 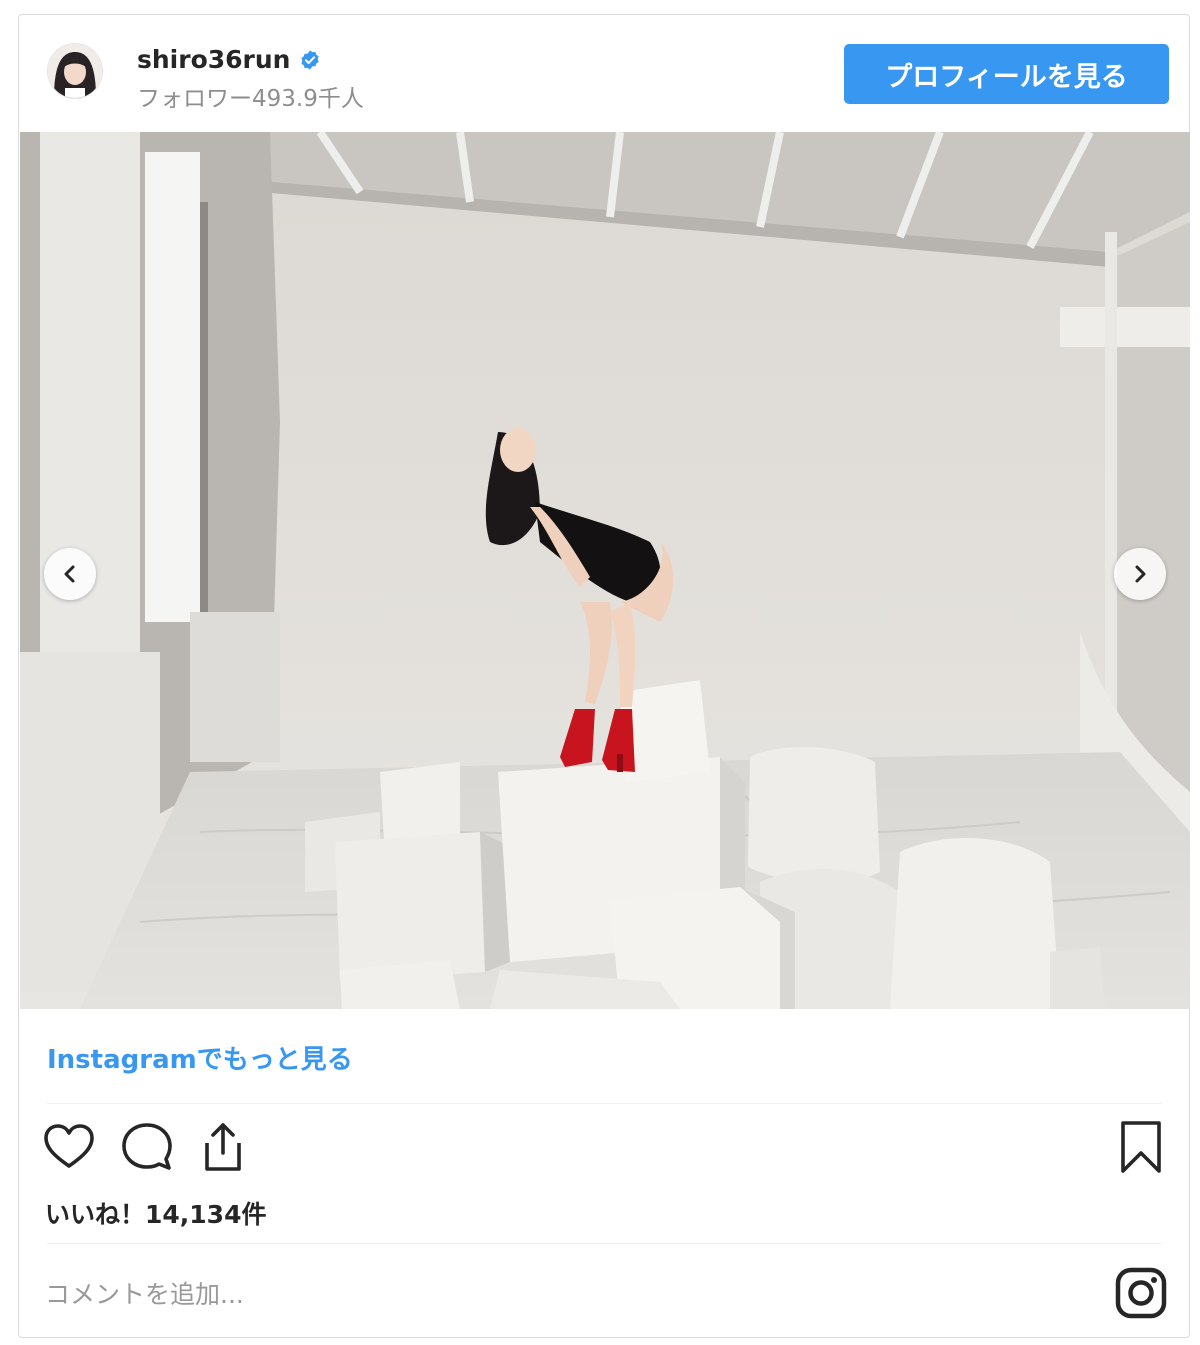 What do you see at coordinates (223, 1147) in the screenshot?
I see `share-icon` at bounding box center [223, 1147].